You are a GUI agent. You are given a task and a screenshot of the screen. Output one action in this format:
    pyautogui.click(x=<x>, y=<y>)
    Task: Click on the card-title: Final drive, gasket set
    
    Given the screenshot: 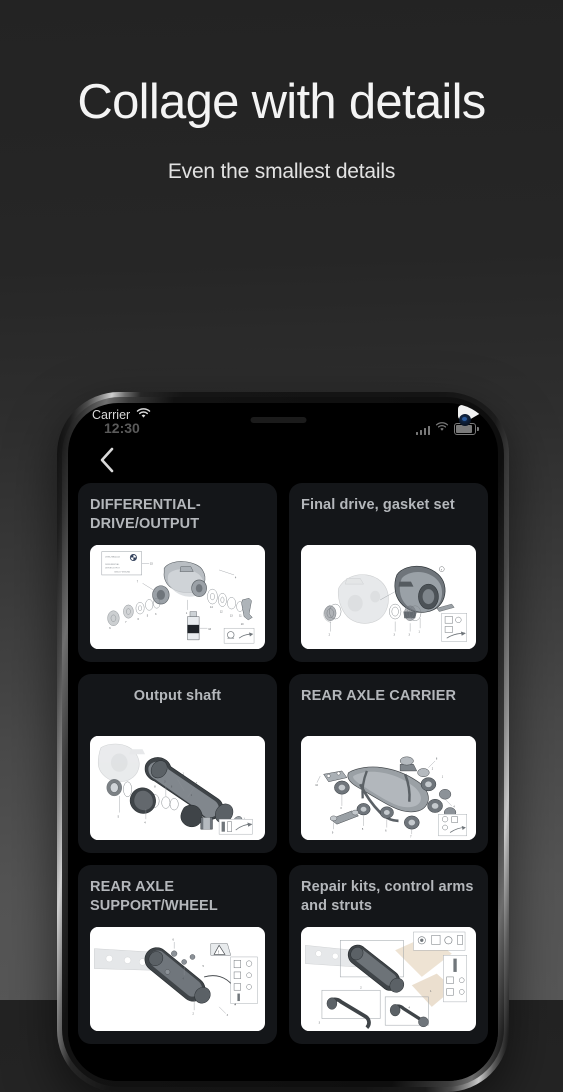 What is the action you would take?
    pyautogui.click(x=378, y=505)
    